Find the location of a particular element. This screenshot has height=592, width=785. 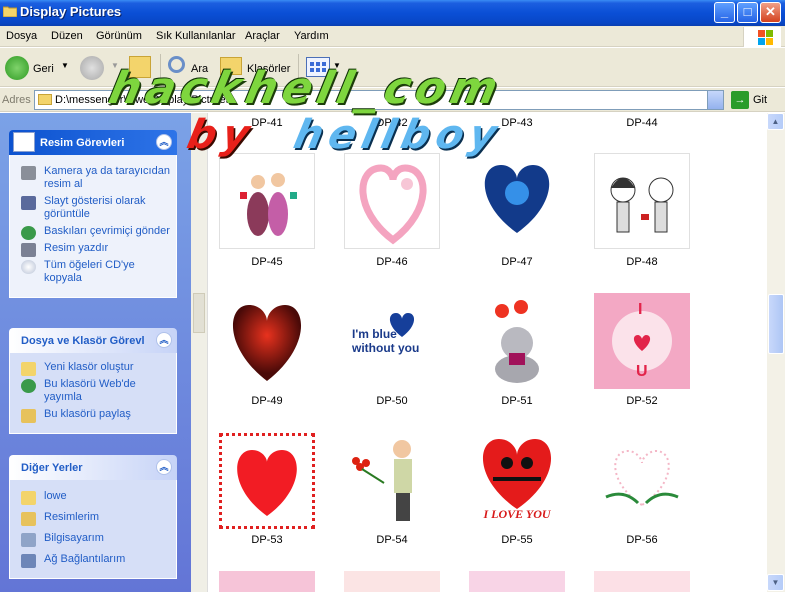

file-label: DP-44 is located at coordinates (642, 123).